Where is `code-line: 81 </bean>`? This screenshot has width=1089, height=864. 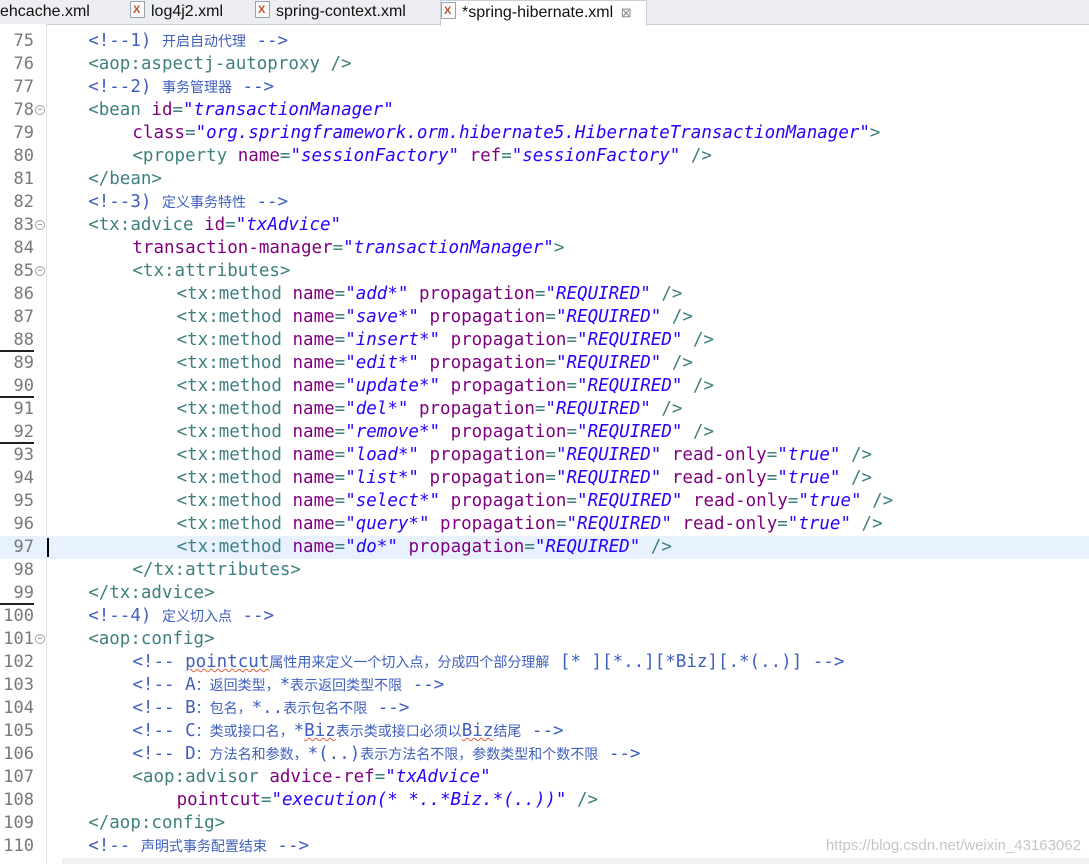
code-line: 81 </bean> is located at coordinates (544, 179).